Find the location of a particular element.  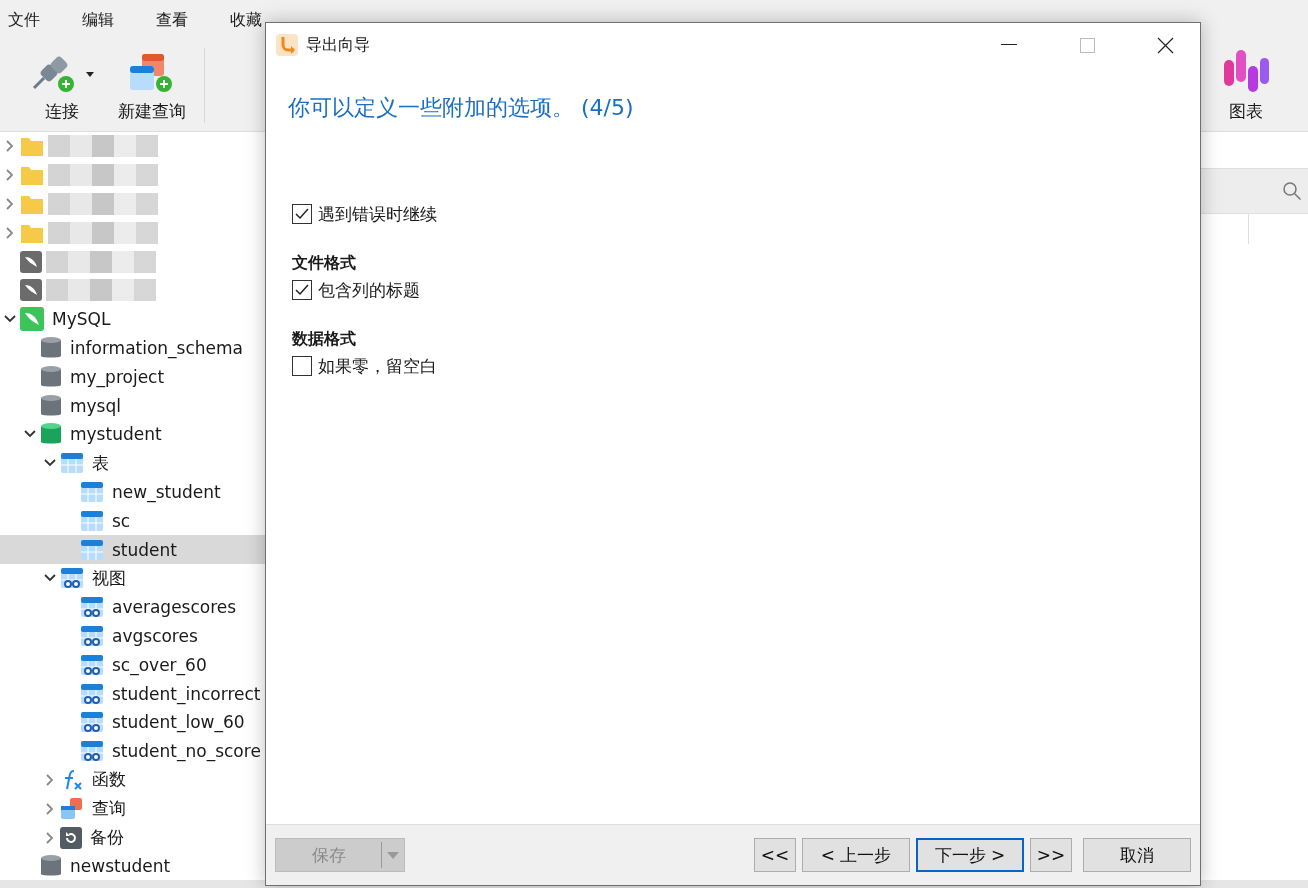

tree-row: 表 is located at coordinates (132, 463).